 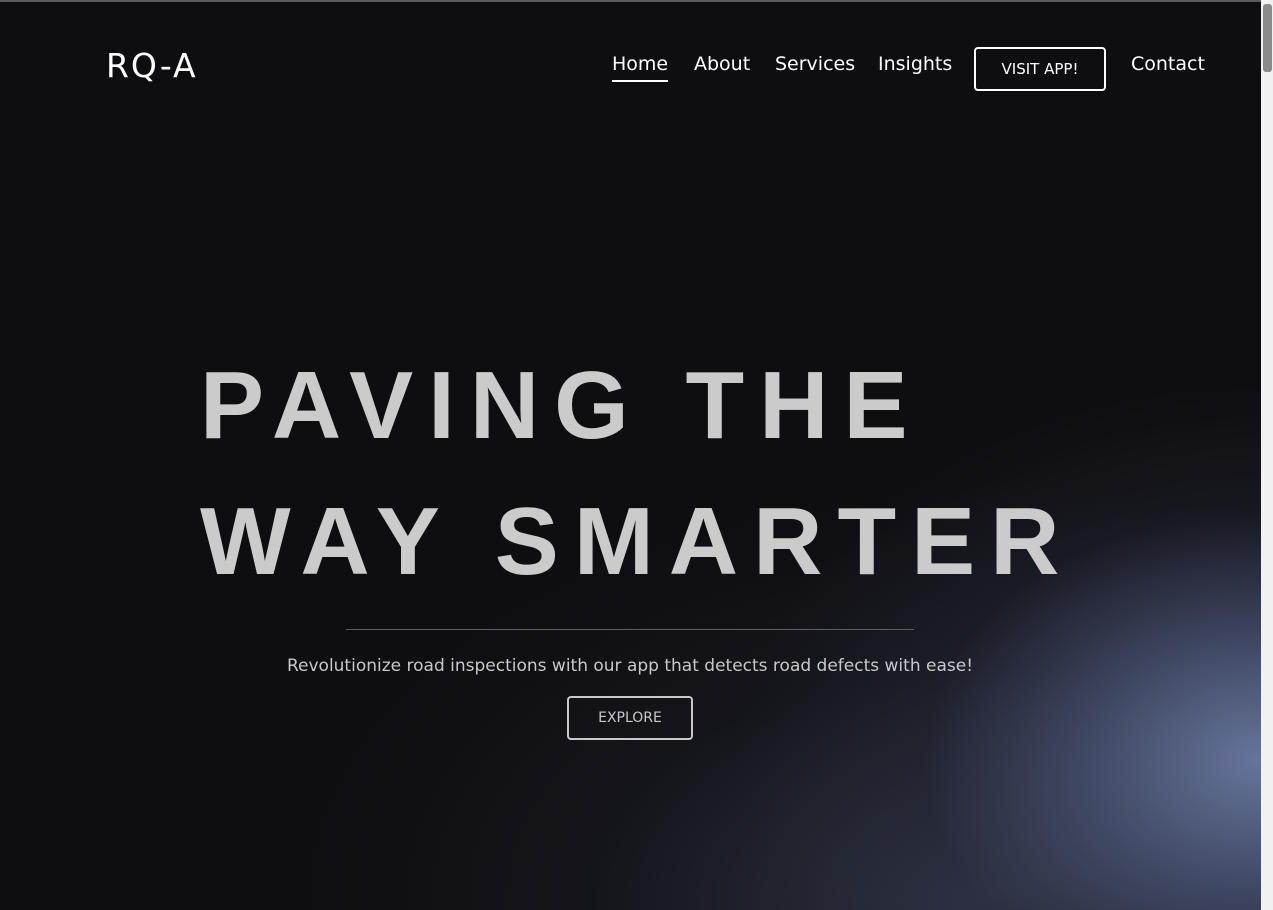 What do you see at coordinates (815, 64) in the screenshot?
I see `nav-link-services: Services` at bounding box center [815, 64].